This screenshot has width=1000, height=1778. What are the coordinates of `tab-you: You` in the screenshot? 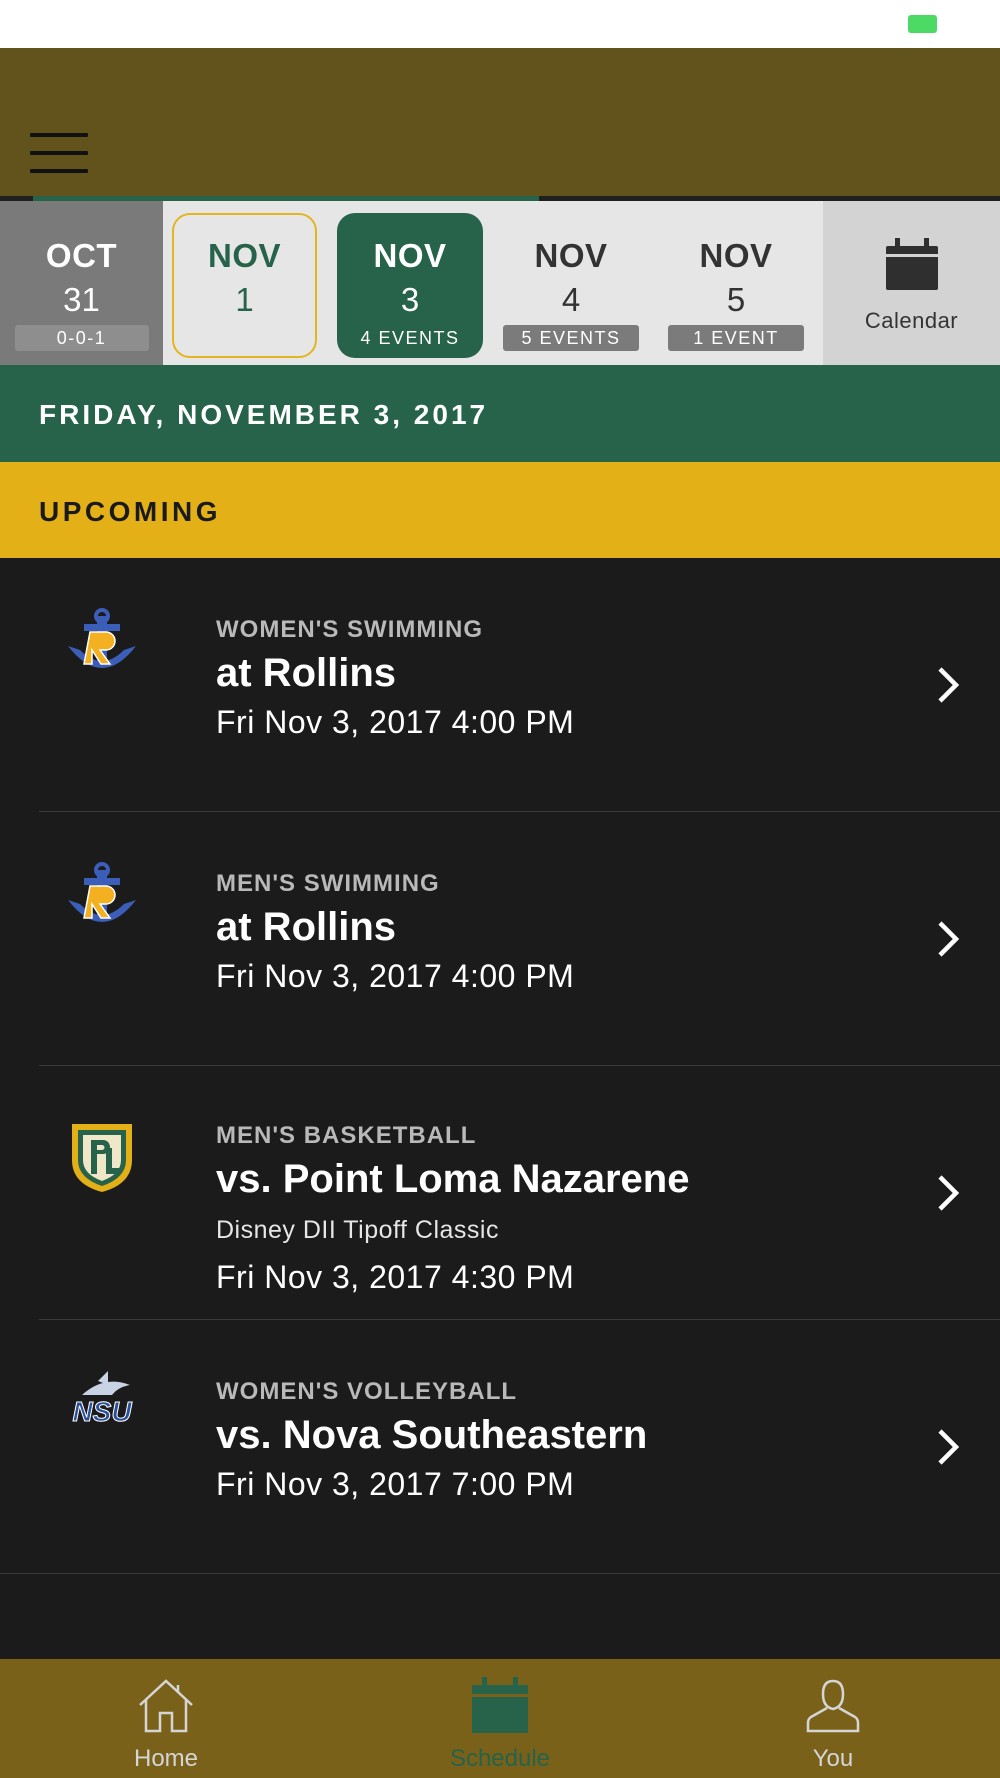 It's located at (833, 1718).